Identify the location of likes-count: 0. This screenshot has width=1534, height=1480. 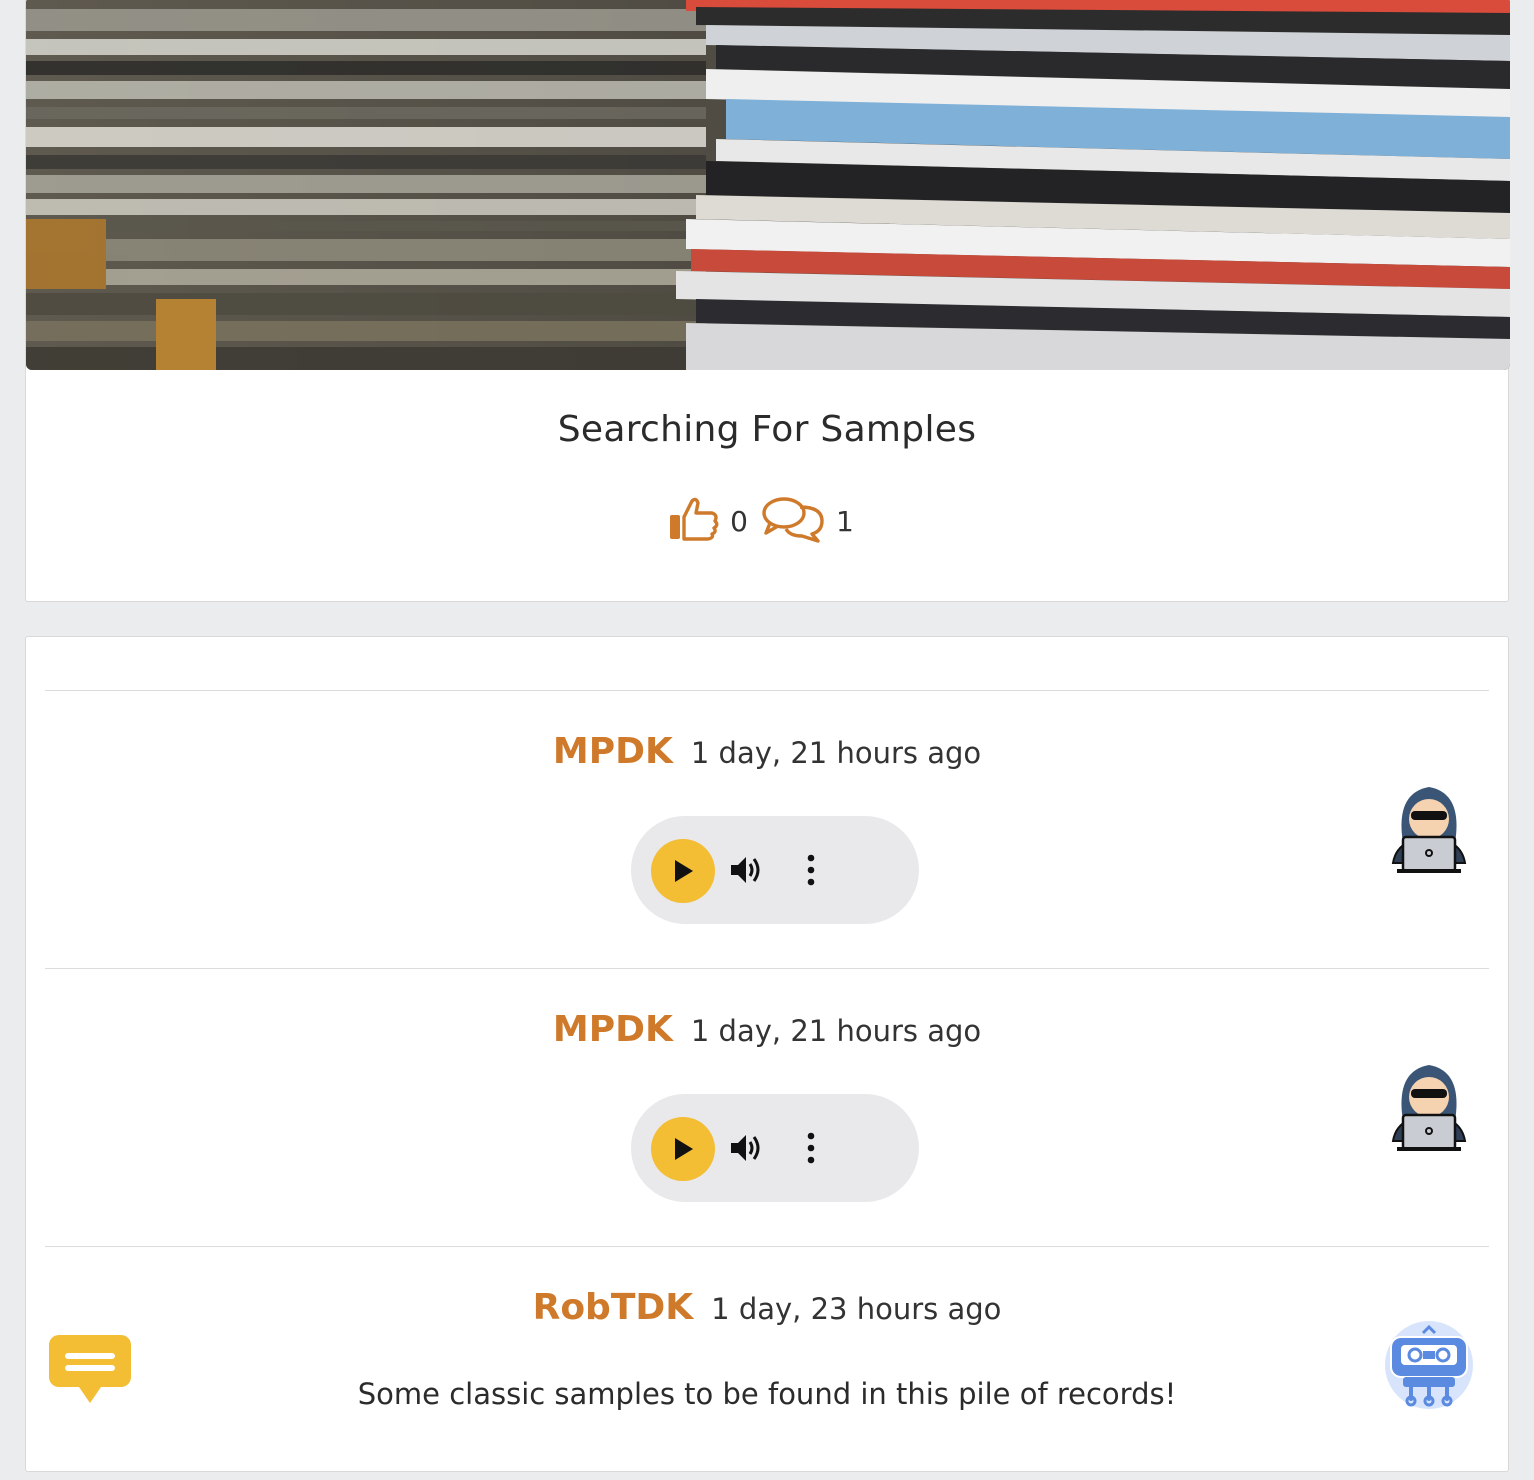
(739, 521).